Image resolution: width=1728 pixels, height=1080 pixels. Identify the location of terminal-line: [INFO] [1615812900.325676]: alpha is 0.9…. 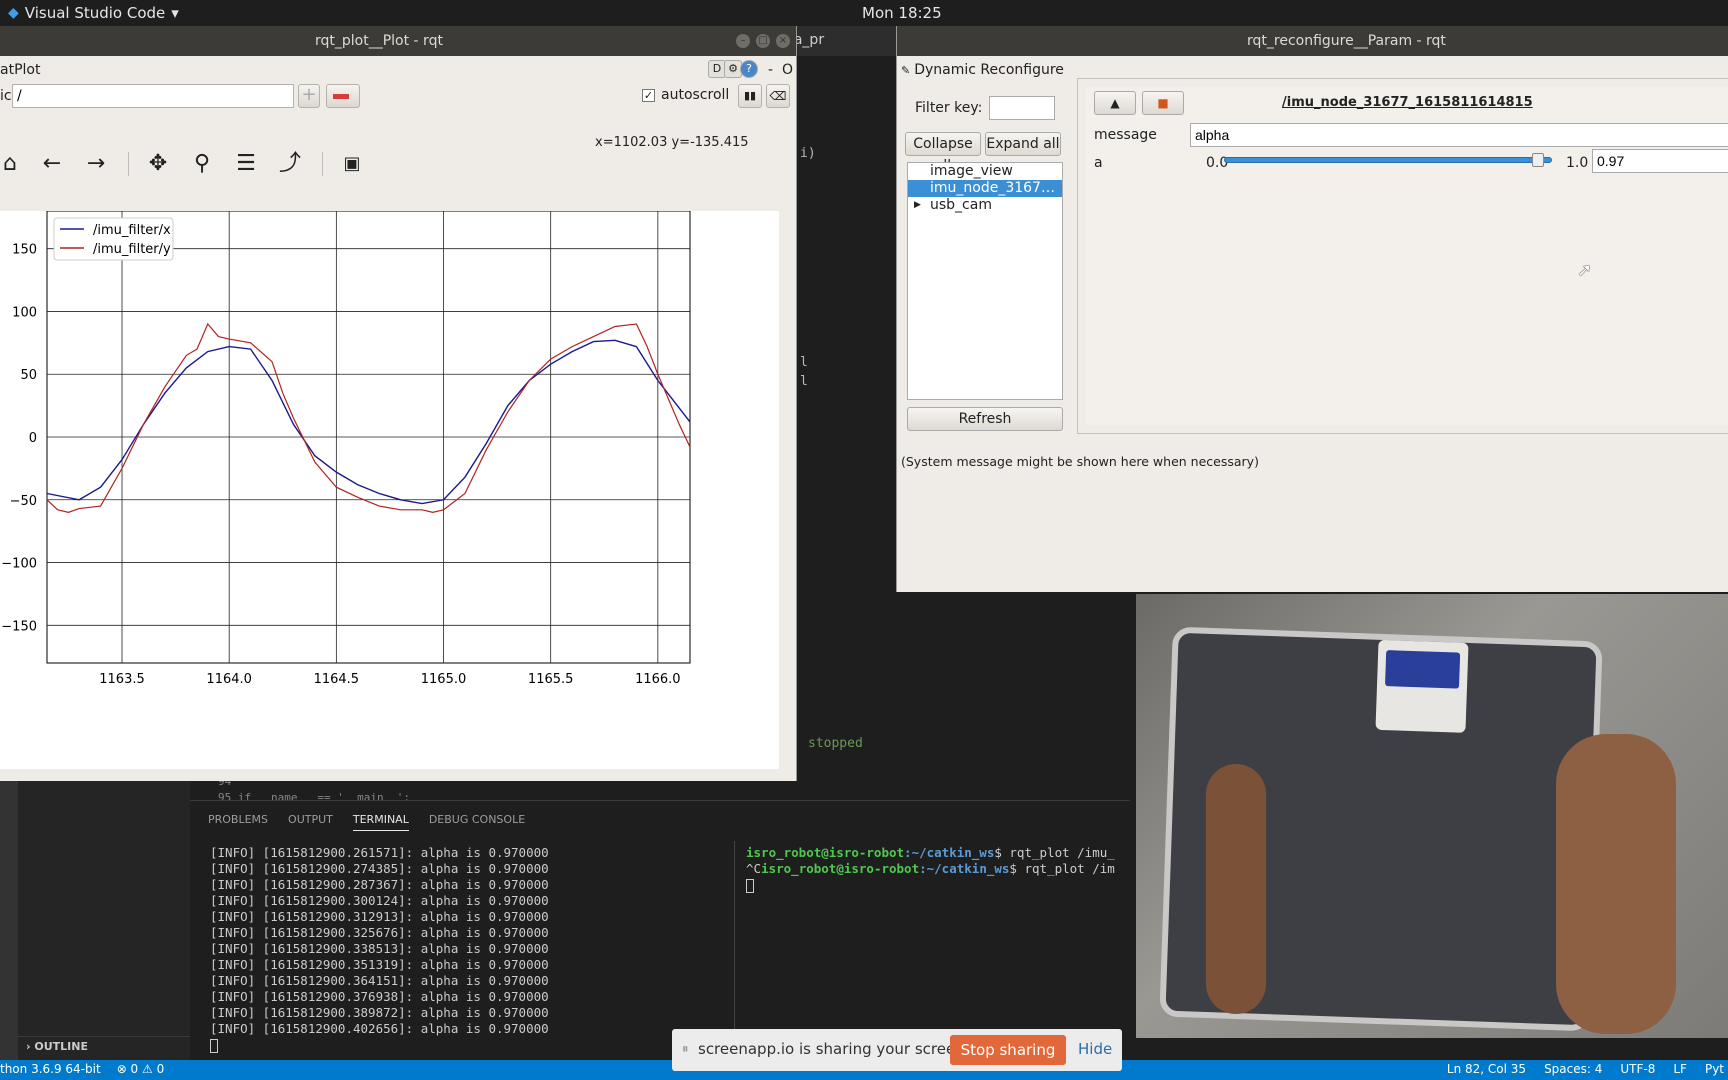
(379, 932).